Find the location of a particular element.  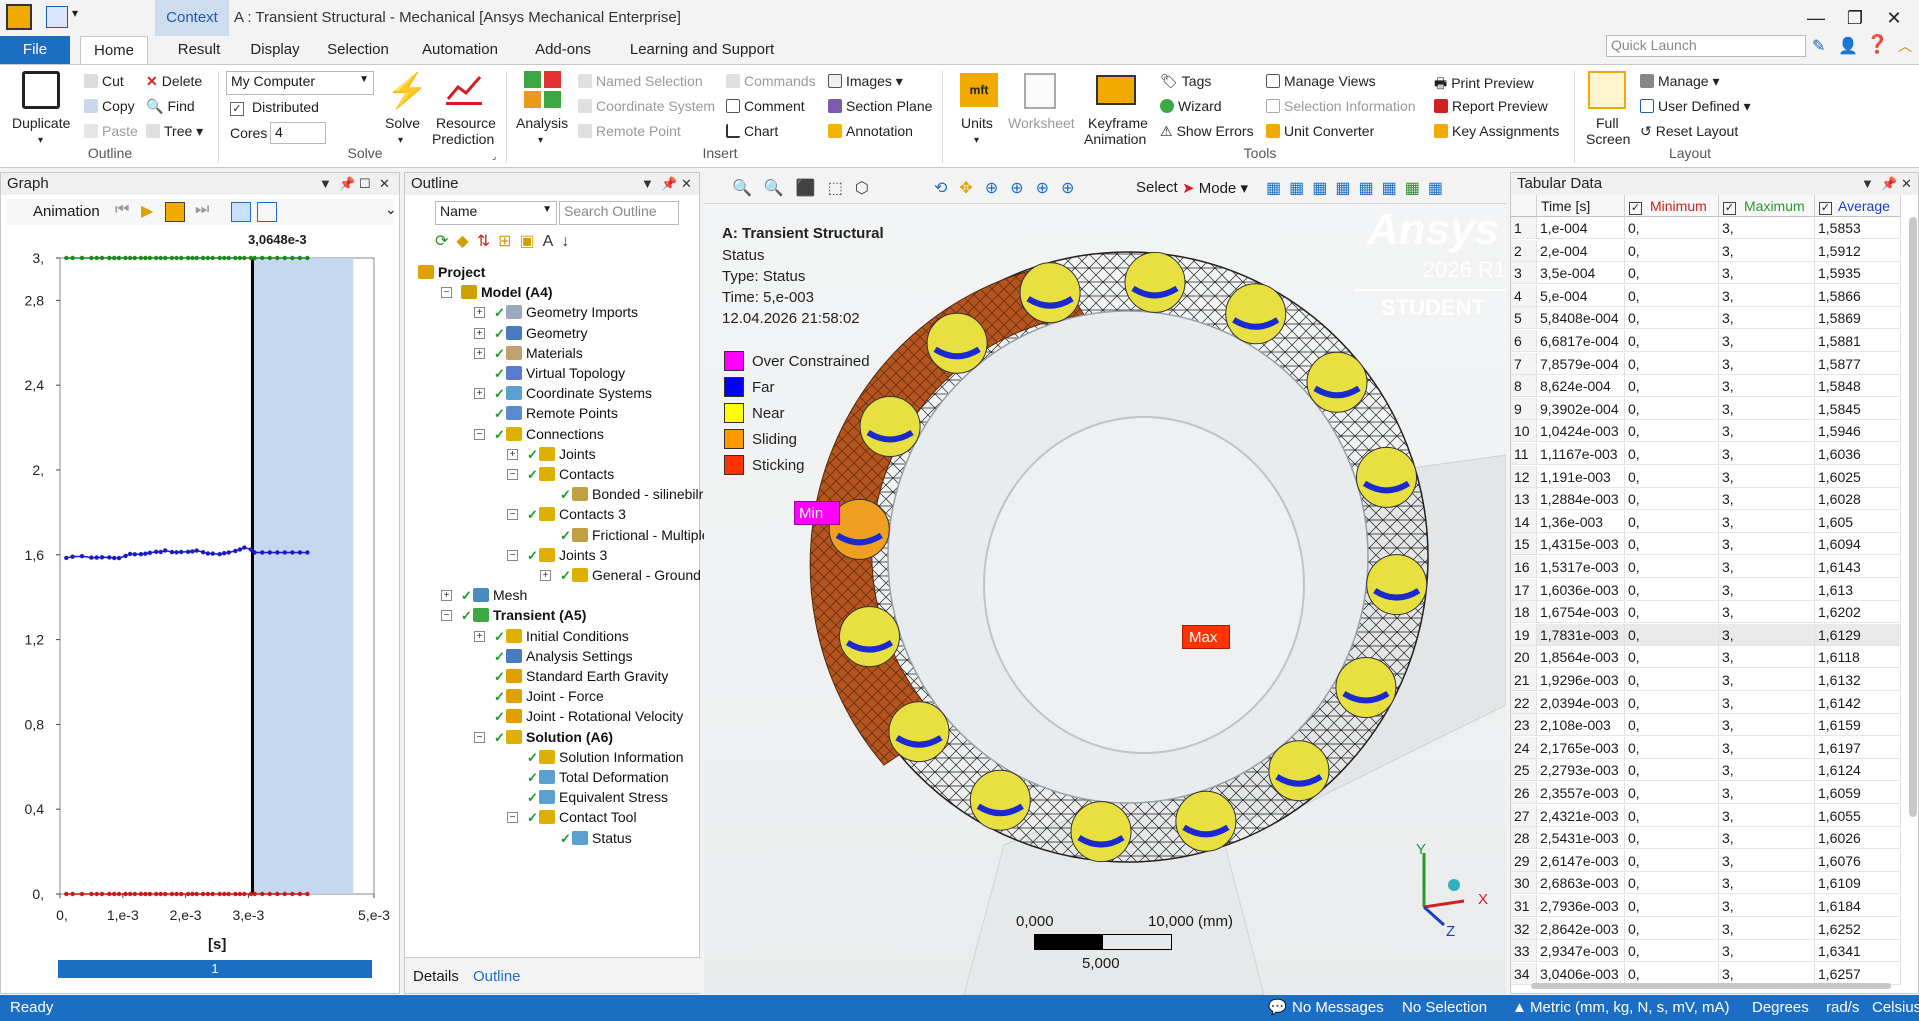

report-preview-button: Report Preview is located at coordinates (1491, 106).